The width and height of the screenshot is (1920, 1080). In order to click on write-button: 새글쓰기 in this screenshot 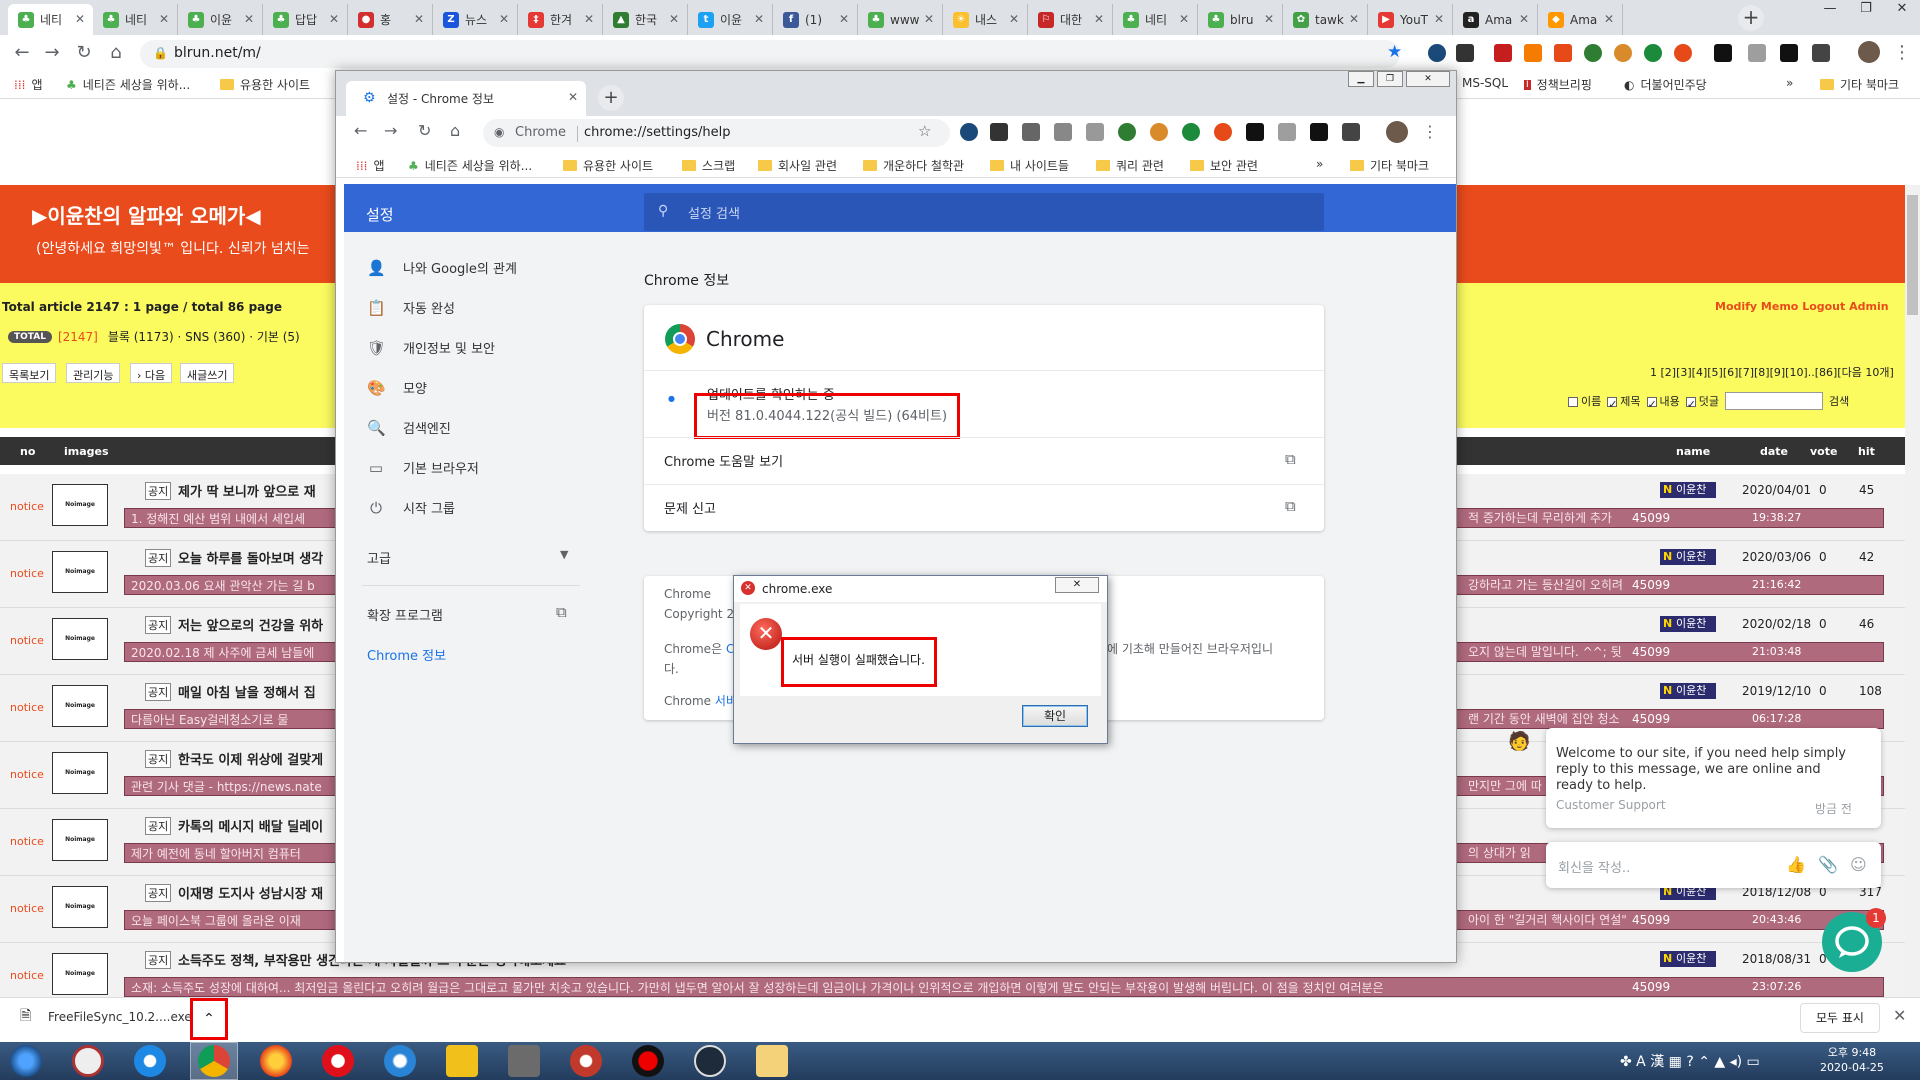, I will do `click(207, 373)`.